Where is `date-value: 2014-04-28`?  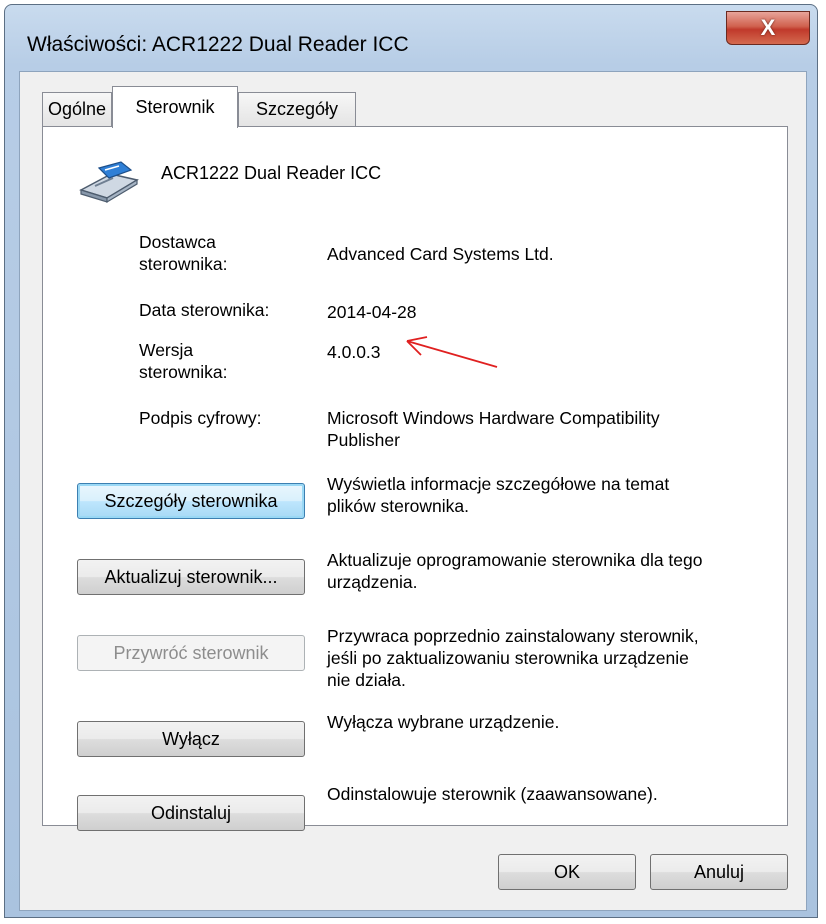
date-value: 2014-04-28 is located at coordinates (372, 312).